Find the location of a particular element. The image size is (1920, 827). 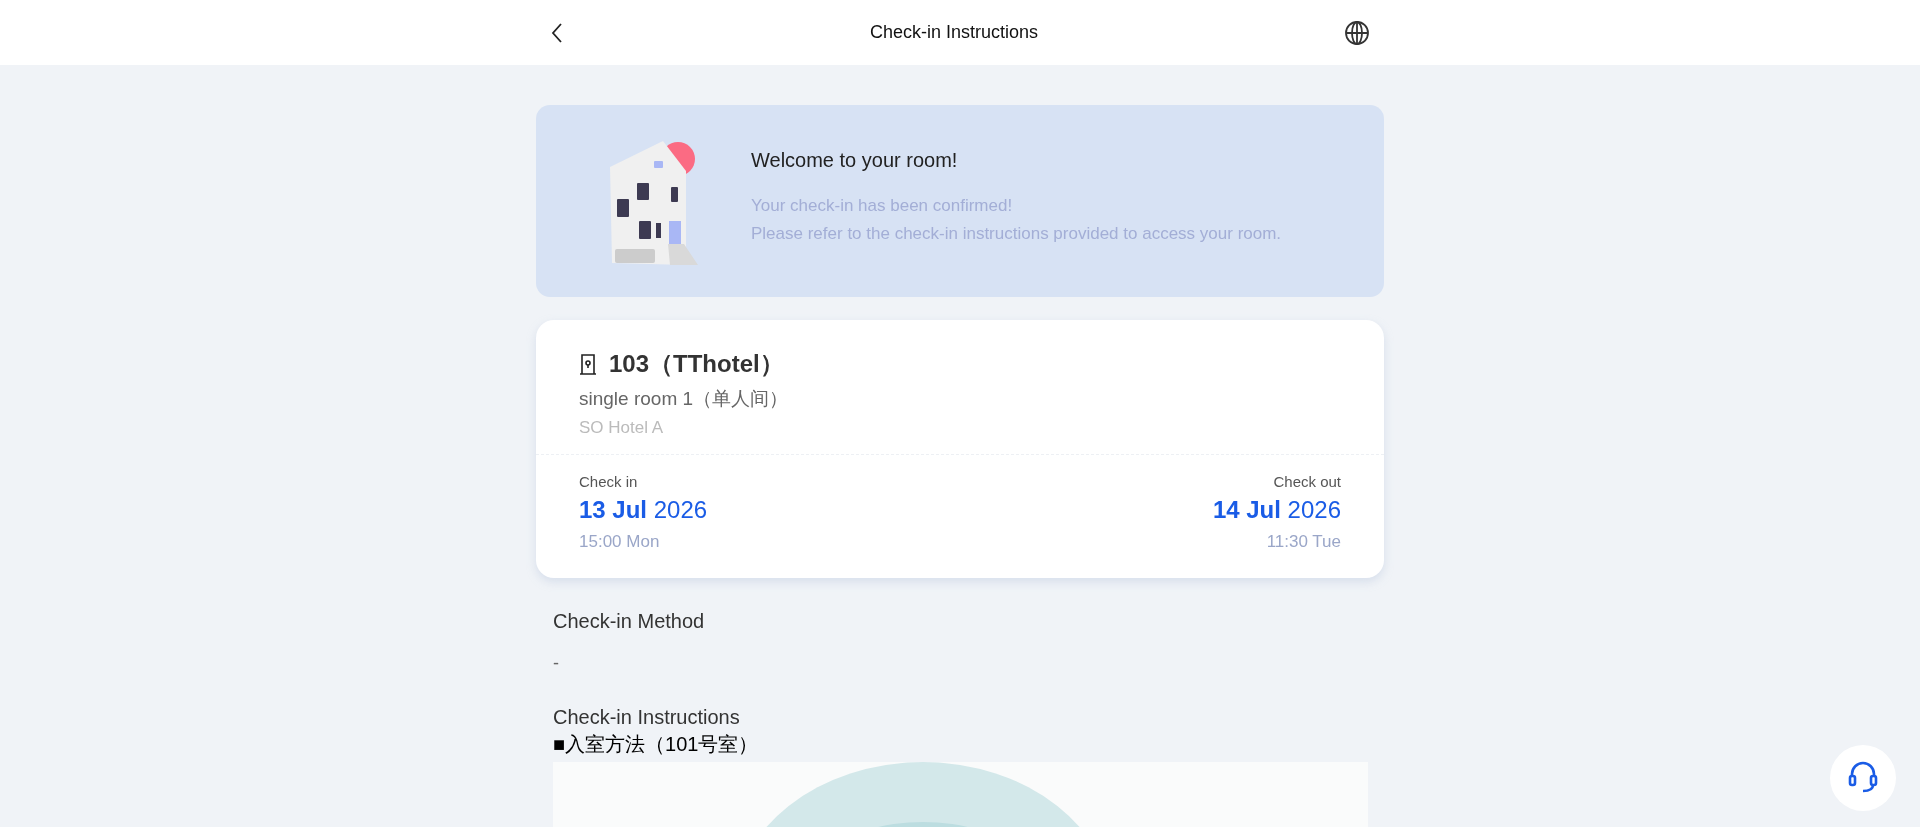

section-heading: Check-in Method is located at coordinates (629, 621).